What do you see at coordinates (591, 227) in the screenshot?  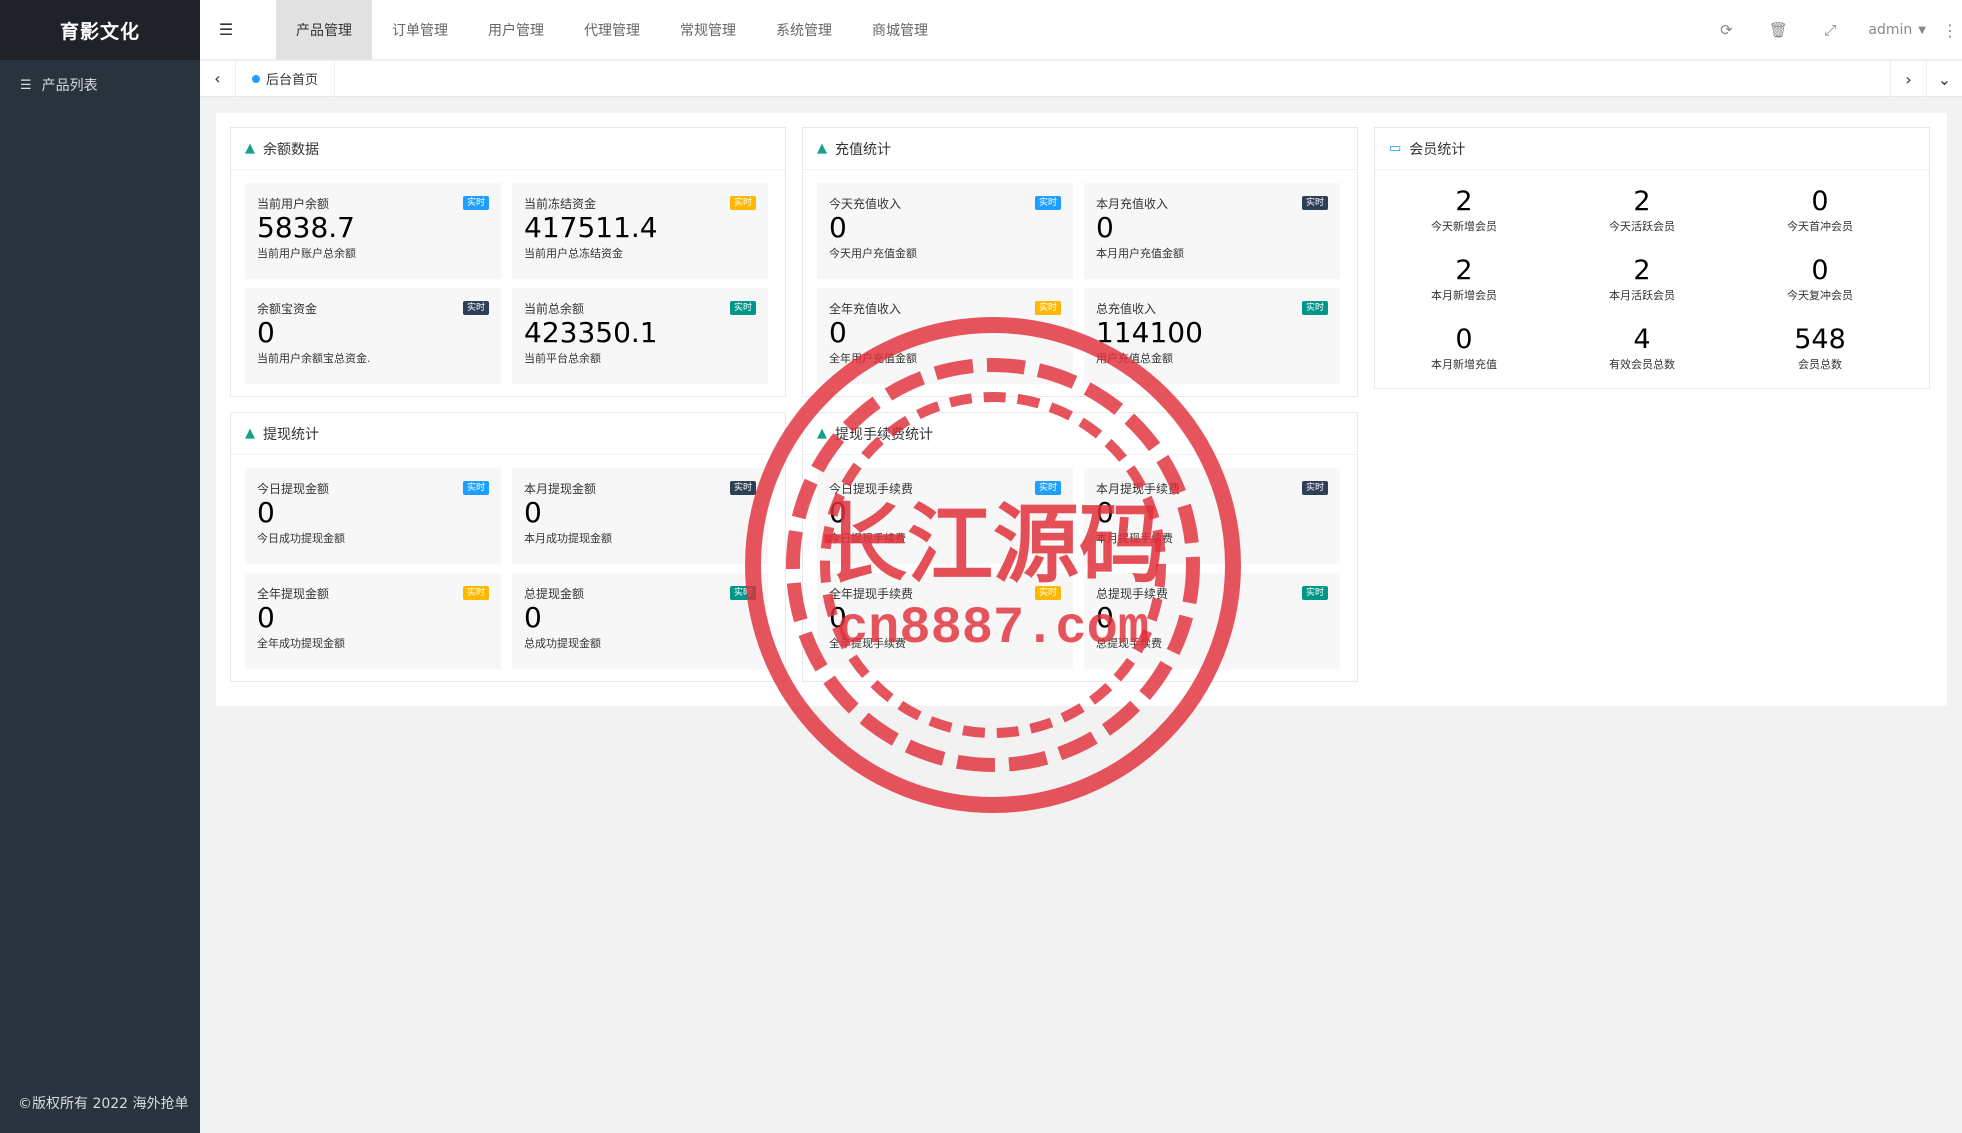 I see `stat-value: 417511.4` at bounding box center [591, 227].